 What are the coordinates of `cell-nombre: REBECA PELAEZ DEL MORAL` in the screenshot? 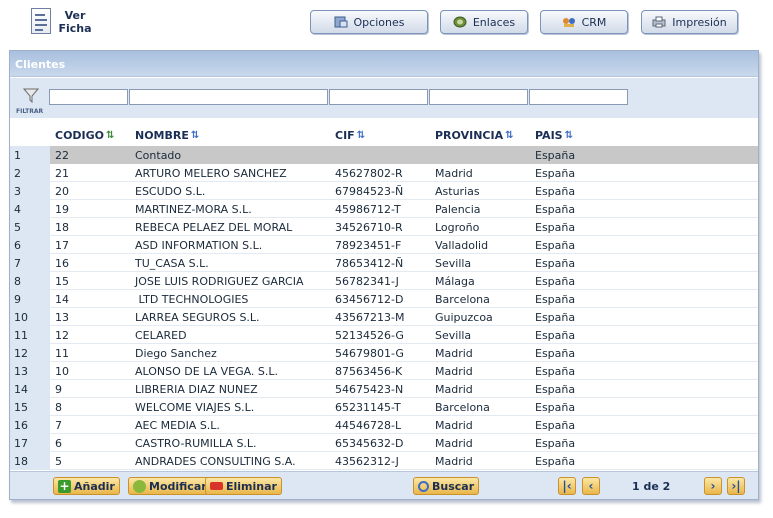 It's located at (214, 227).